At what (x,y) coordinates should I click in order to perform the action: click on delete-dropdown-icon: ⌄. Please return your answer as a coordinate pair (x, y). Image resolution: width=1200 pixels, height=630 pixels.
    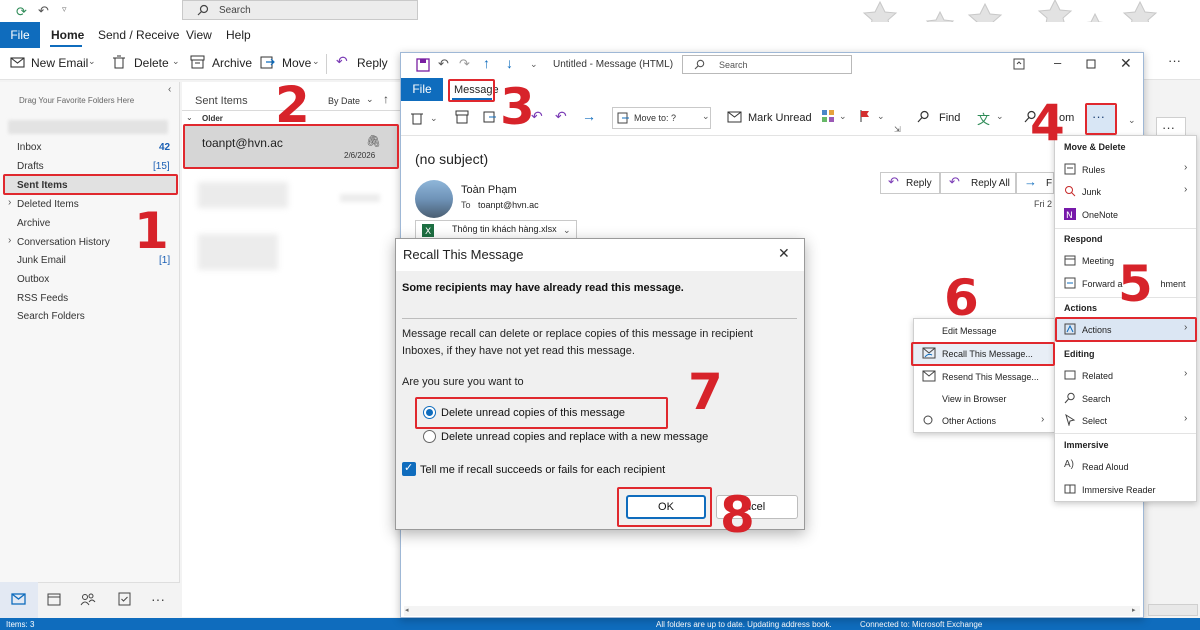
    Looking at the image, I should click on (176, 61).